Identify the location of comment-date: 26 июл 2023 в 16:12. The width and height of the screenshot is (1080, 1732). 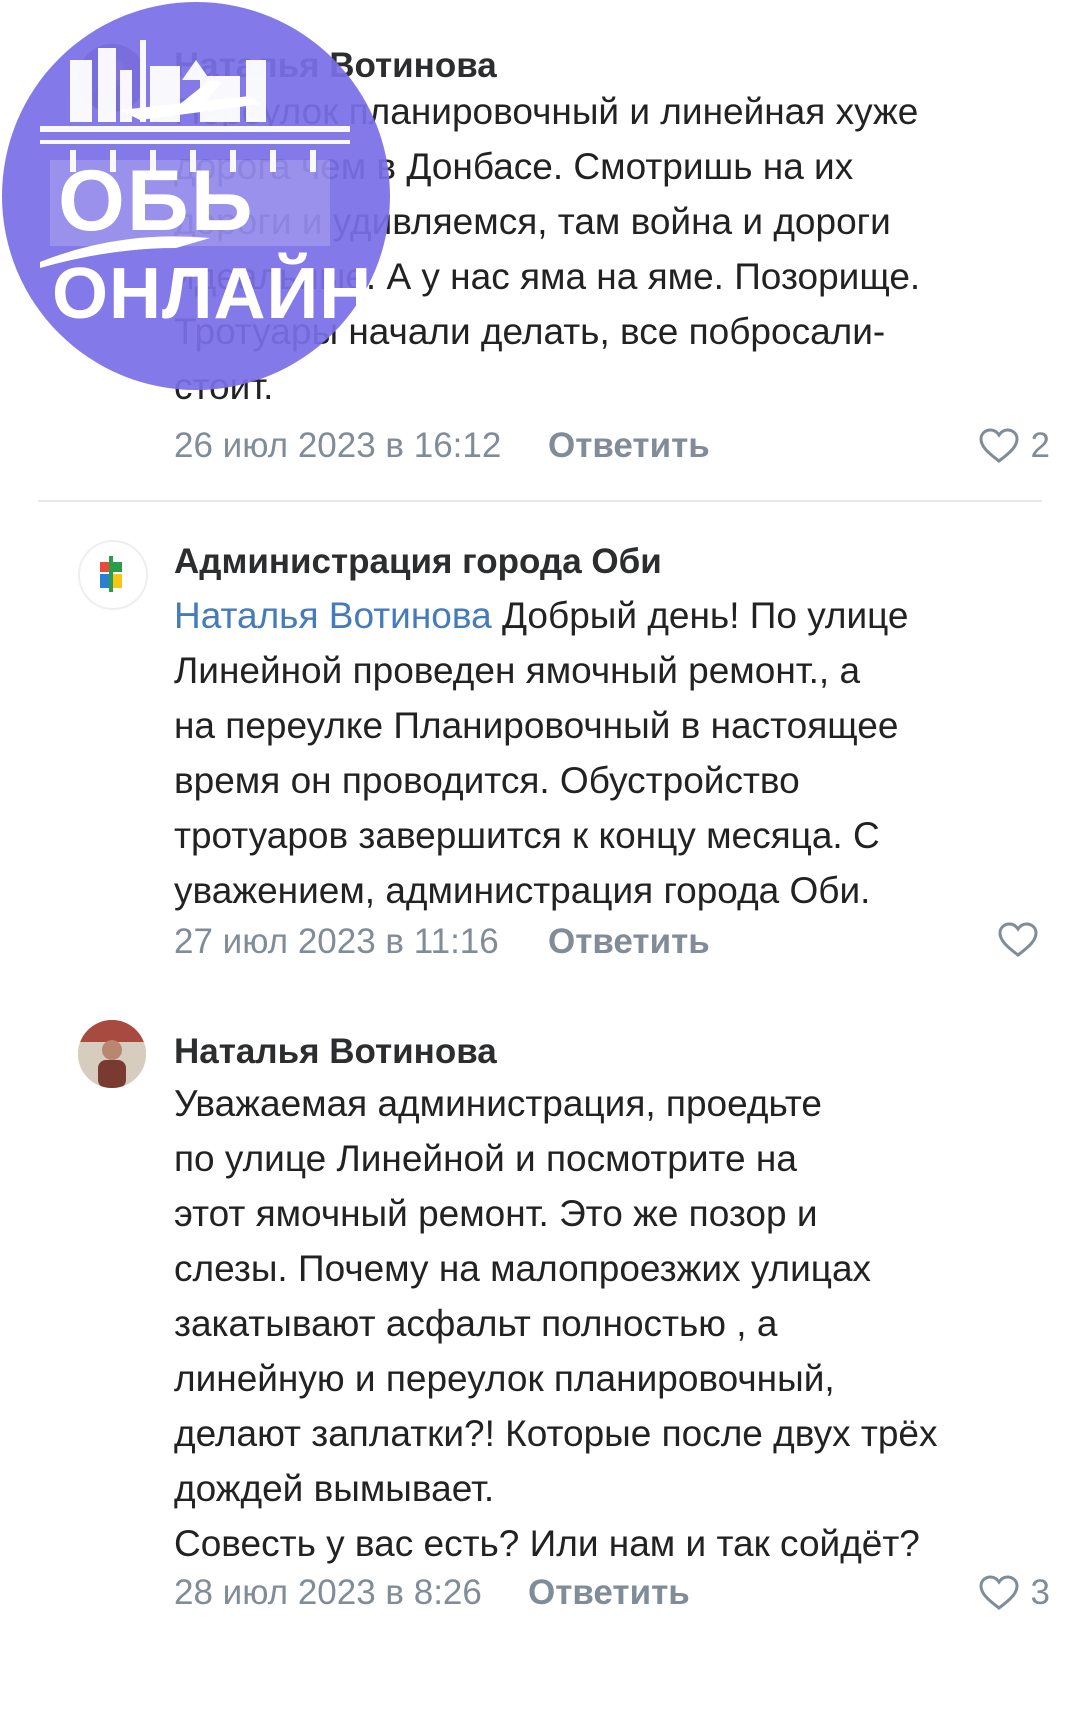
(338, 445).